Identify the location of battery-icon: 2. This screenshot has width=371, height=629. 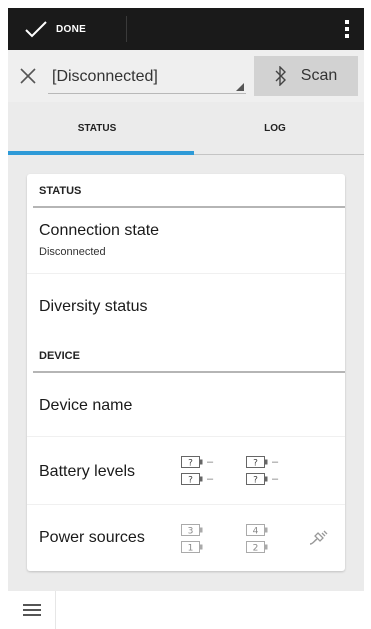
(257, 547).